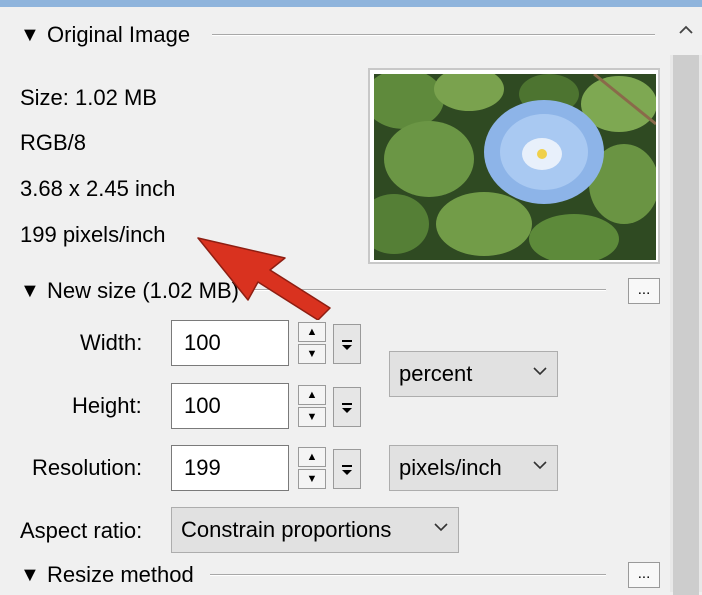 Image resolution: width=702 pixels, height=595 pixels. Describe the element at coordinates (120, 575) in the screenshot. I see `section-header-resize-method: Resize method` at that location.